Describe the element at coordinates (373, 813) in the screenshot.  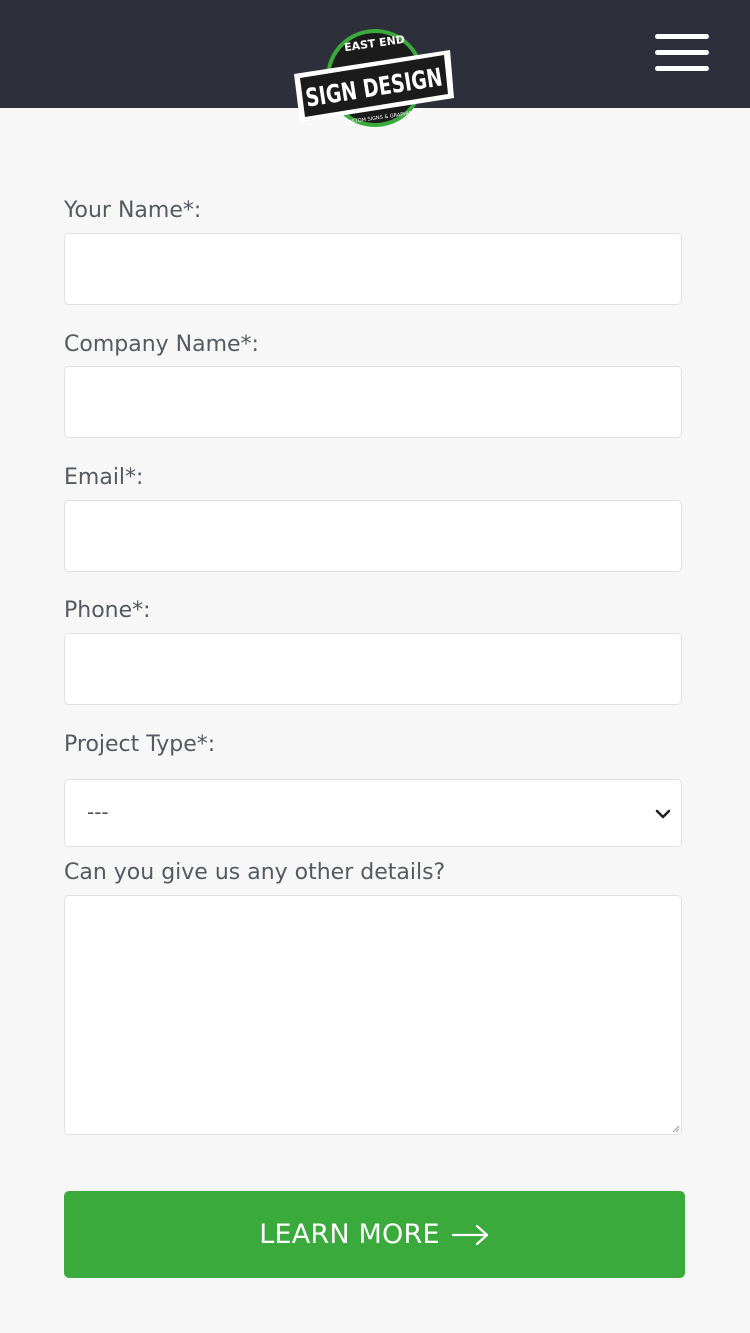
I see `project-type-select: ---` at that location.